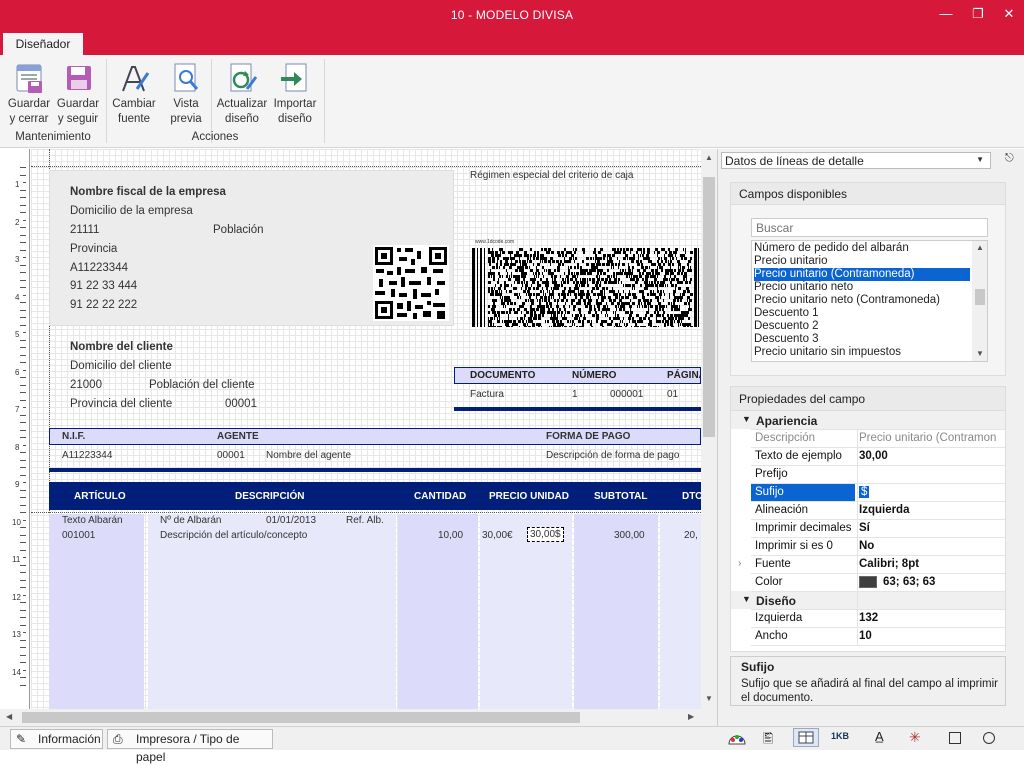 This screenshot has height=766, width=1024. What do you see at coordinates (272, 611) in the screenshot?
I see `column-description` at bounding box center [272, 611].